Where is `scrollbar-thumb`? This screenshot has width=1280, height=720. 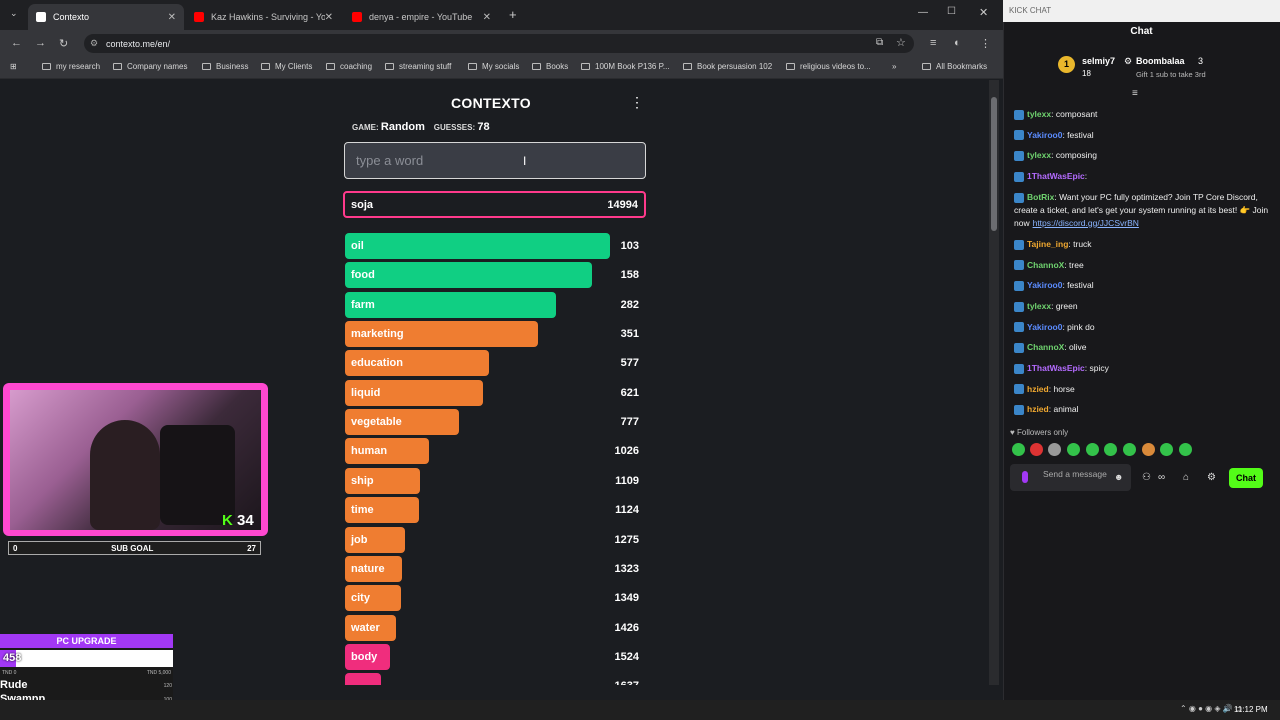
scrollbar-thumb is located at coordinates (994, 164).